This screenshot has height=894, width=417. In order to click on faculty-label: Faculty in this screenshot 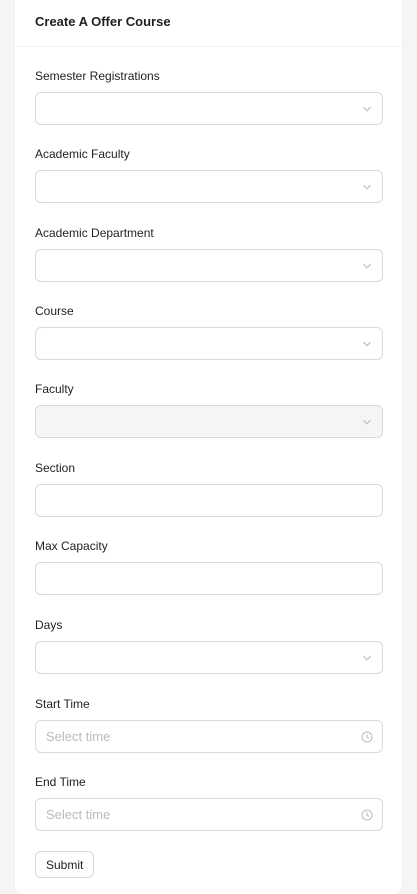, I will do `click(54, 389)`.